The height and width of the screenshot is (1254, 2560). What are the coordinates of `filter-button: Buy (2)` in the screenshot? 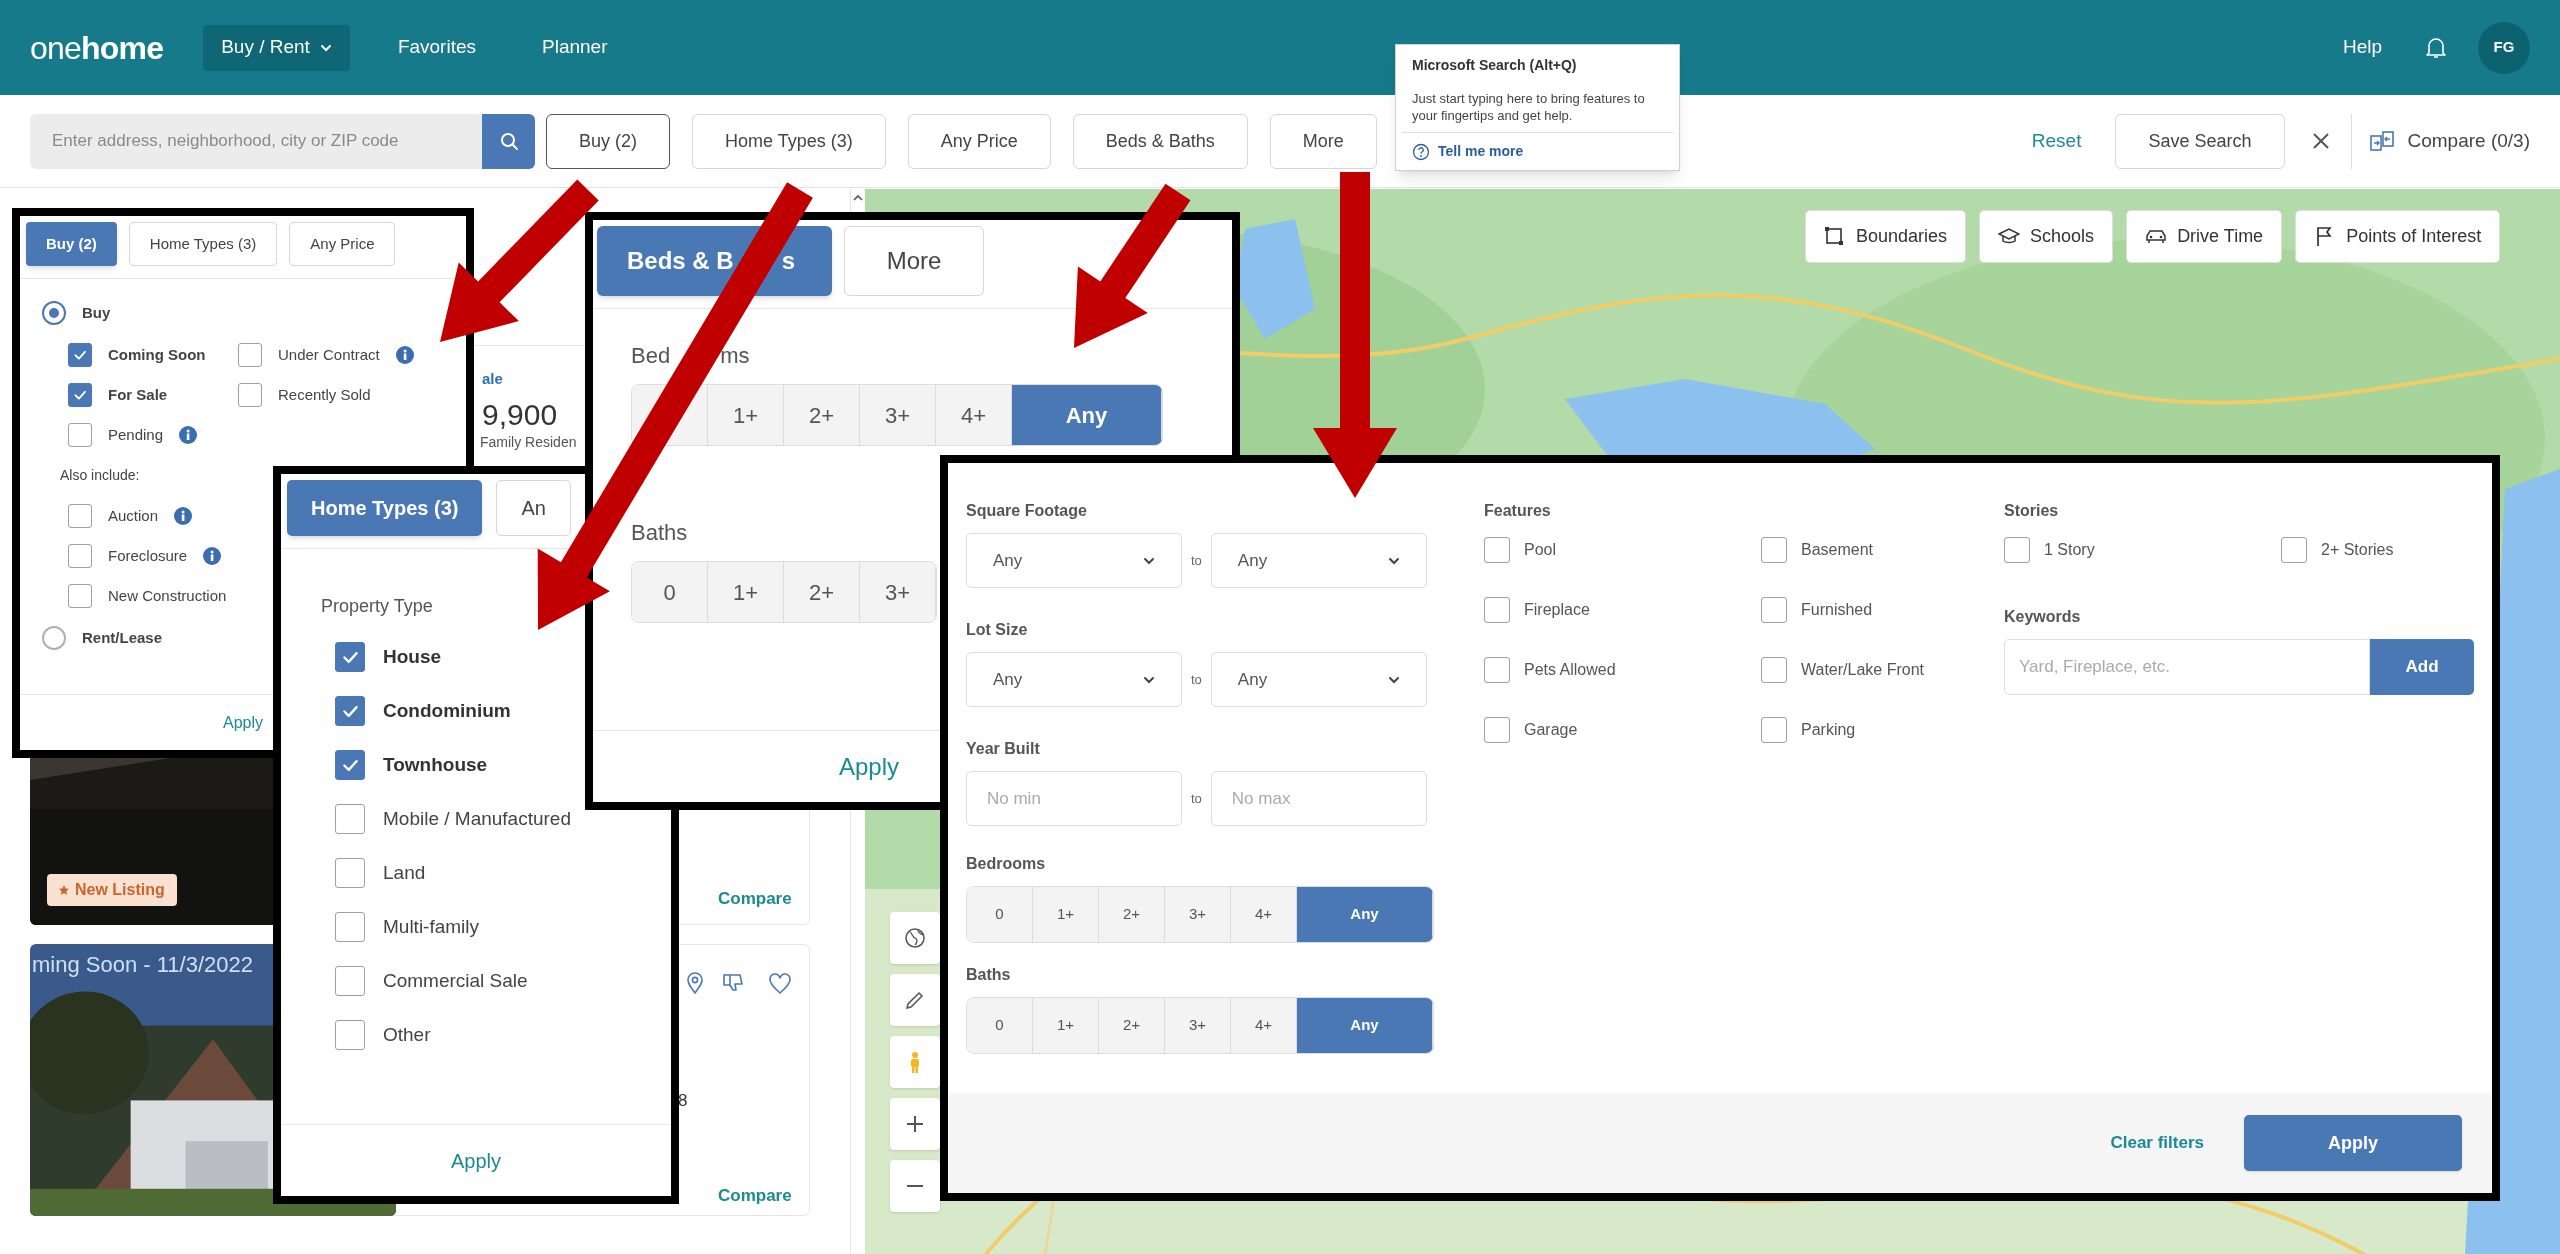 It's located at (608, 141).